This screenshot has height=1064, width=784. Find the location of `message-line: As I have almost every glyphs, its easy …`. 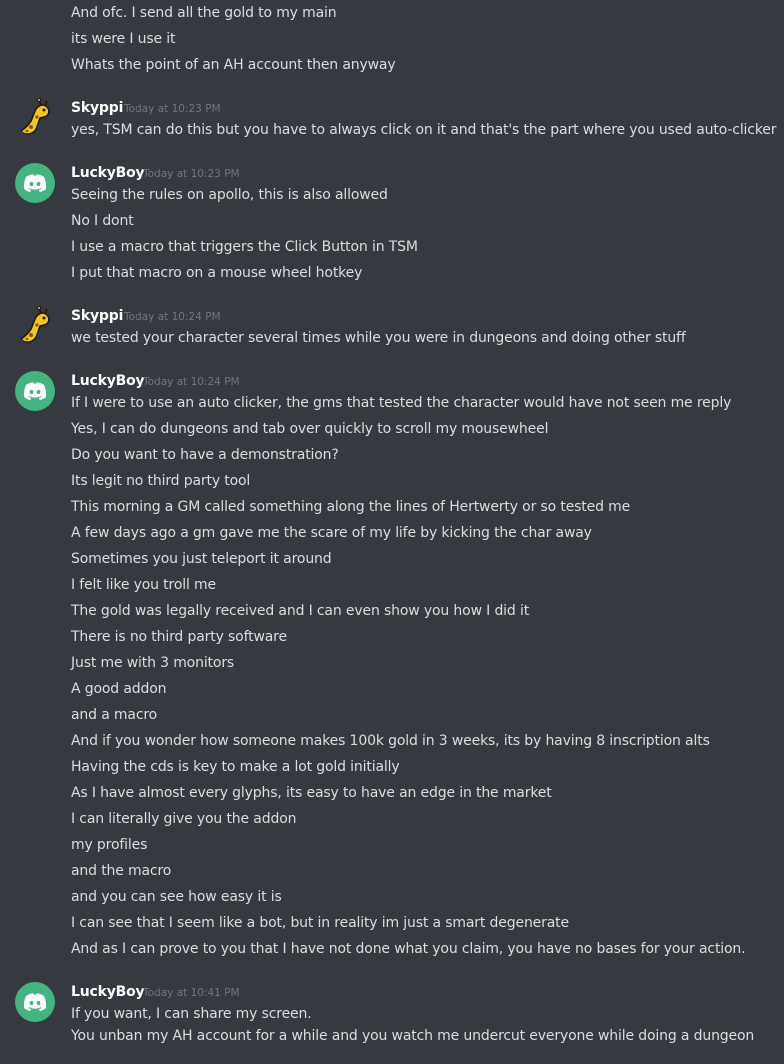

message-line: As I have almost every glyphs, its easy … is located at coordinates (311, 793).